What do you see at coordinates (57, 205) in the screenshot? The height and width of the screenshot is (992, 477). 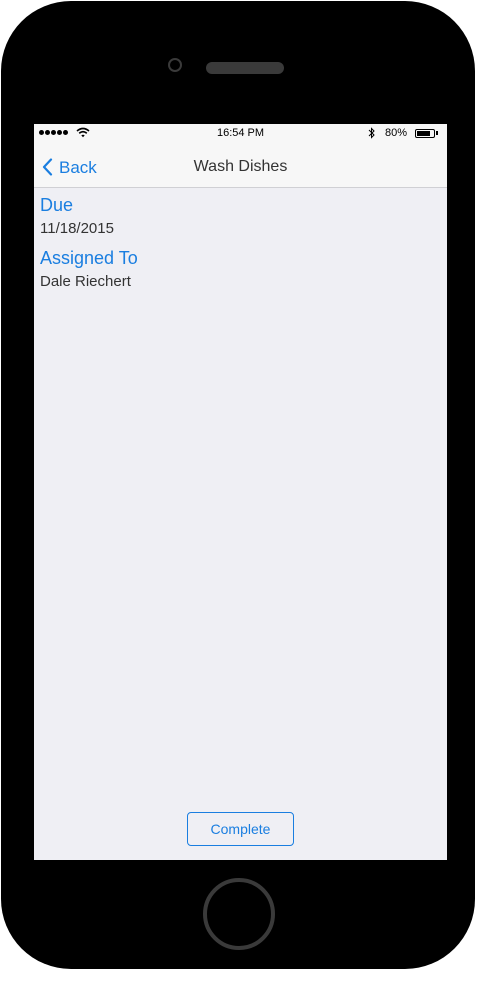 I see `due-label: Due` at bounding box center [57, 205].